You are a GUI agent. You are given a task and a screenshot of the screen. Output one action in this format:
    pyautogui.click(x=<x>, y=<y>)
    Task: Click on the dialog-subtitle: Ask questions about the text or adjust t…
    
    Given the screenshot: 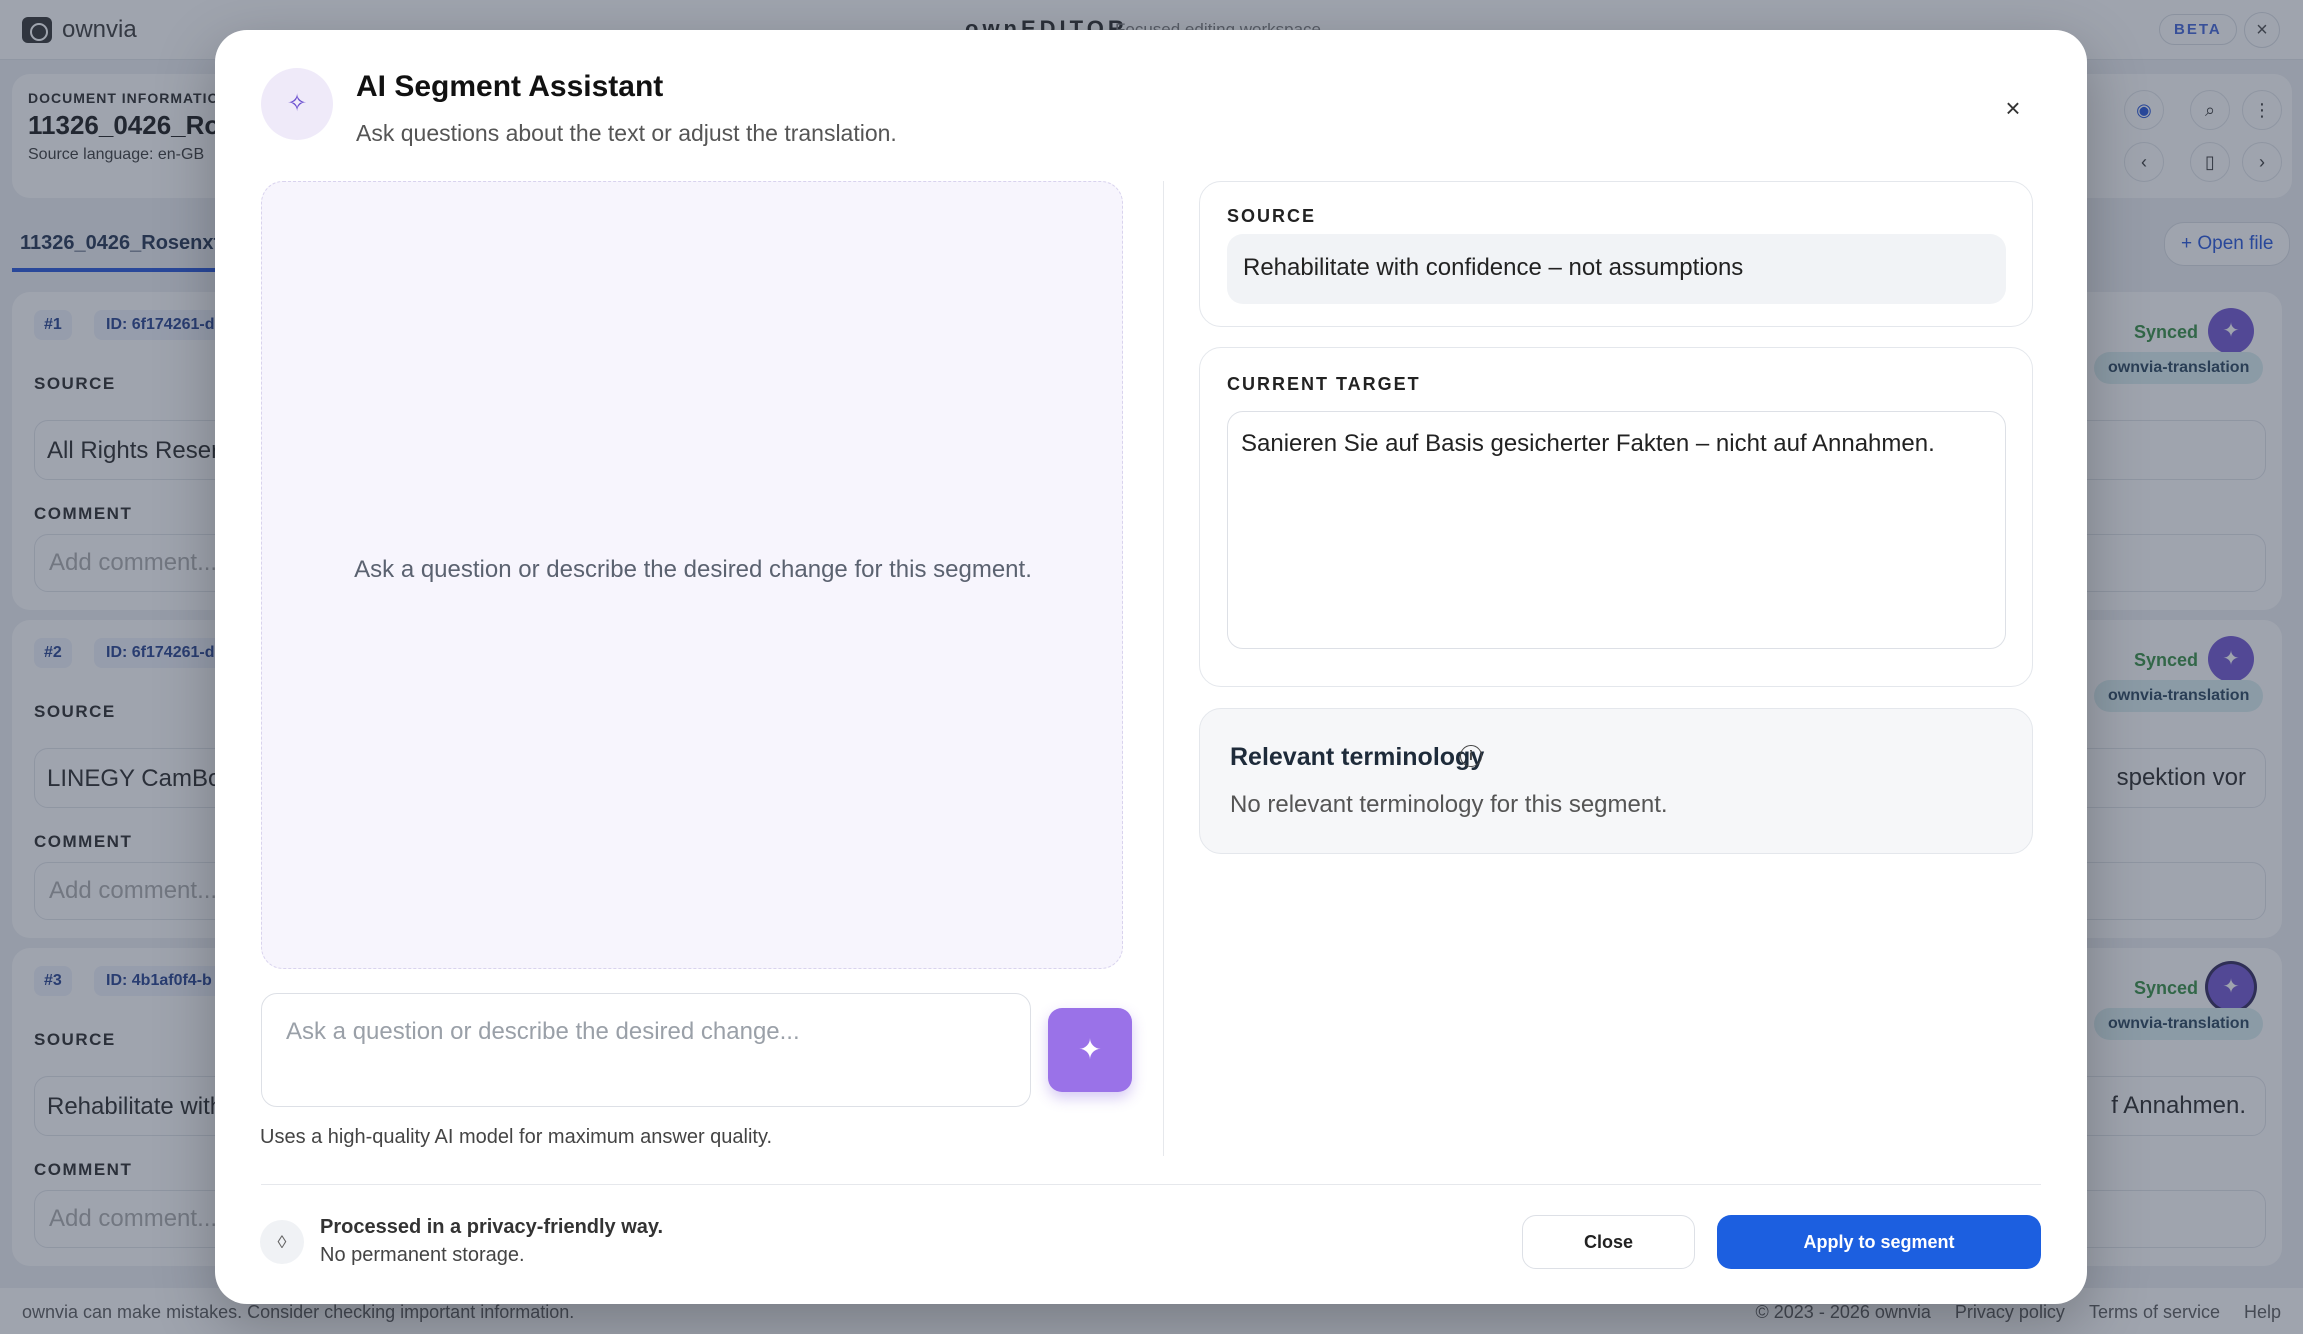 What is the action you would take?
    pyautogui.click(x=626, y=133)
    